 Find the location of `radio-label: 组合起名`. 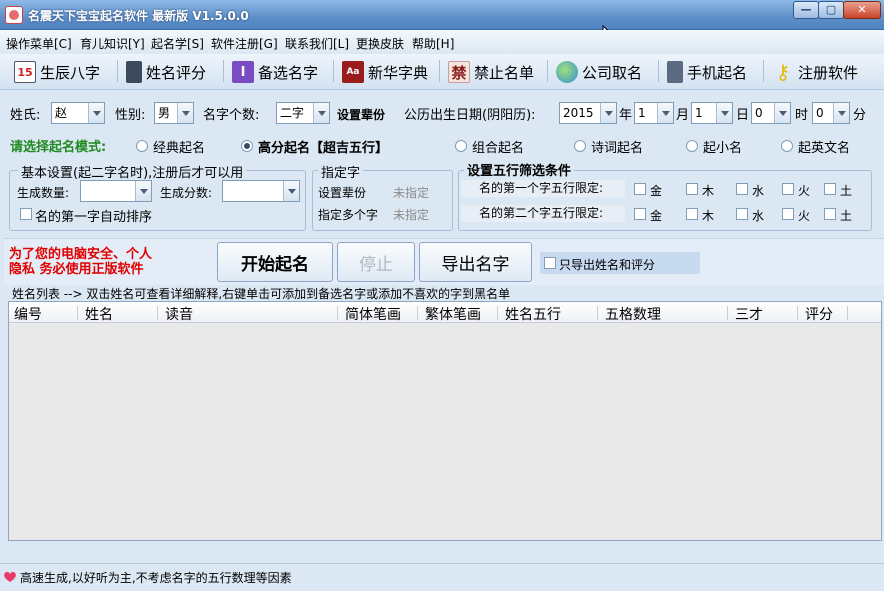

radio-label: 组合起名 is located at coordinates (498, 148).